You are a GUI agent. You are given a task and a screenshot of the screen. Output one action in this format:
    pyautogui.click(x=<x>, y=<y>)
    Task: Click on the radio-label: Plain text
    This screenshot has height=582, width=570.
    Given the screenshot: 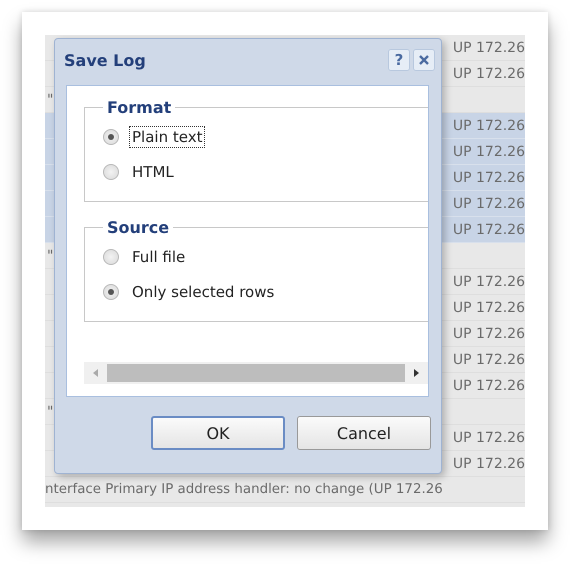 What is the action you would take?
    pyautogui.click(x=167, y=137)
    